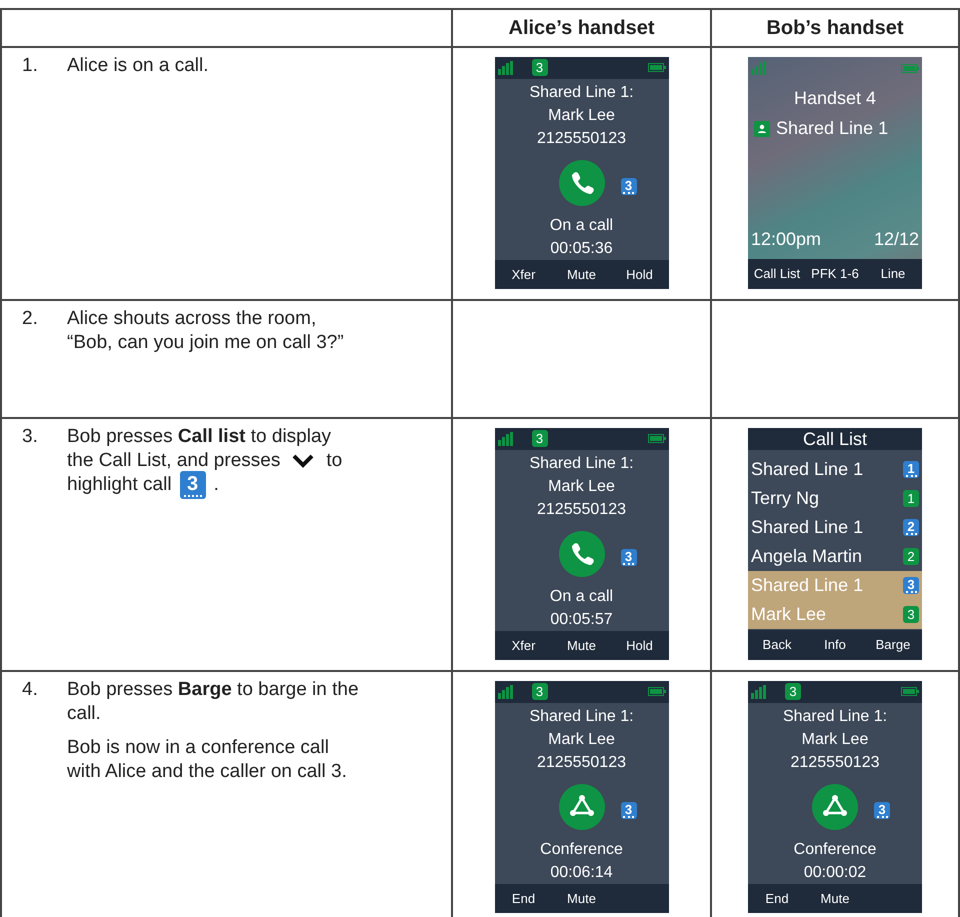 The width and height of the screenshot is (960, 917). What do you see at coordinates (835, 614) in the screenshot?
I see `call-list-item: Mark Lee 3` at bounding box center [835, 614].